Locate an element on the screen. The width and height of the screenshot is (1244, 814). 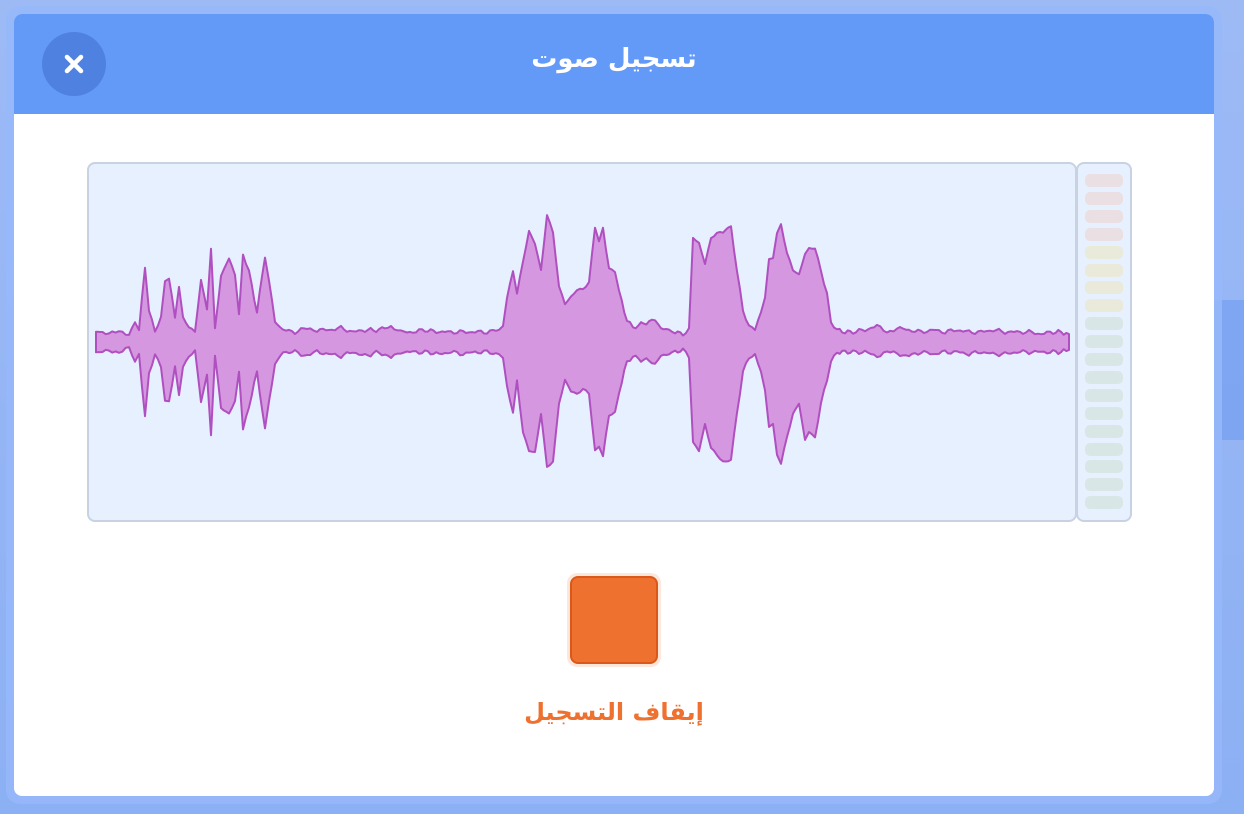
stop-button-highlight is located at coordinates (614, 620).